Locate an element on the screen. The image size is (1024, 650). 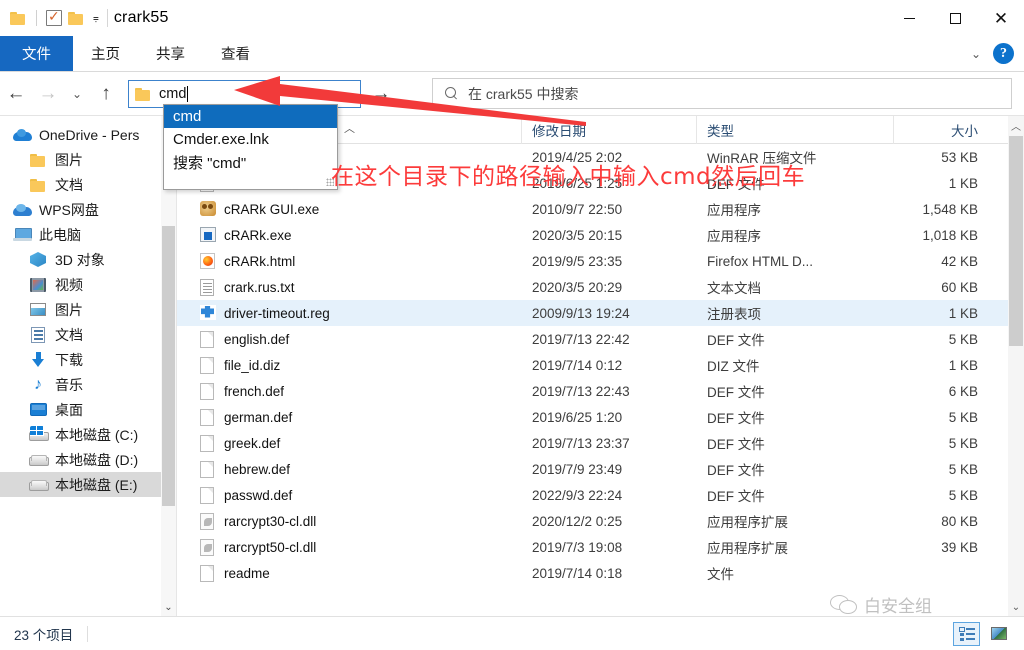
file-name-cell: greek.def is located at coordinates (349, 443).